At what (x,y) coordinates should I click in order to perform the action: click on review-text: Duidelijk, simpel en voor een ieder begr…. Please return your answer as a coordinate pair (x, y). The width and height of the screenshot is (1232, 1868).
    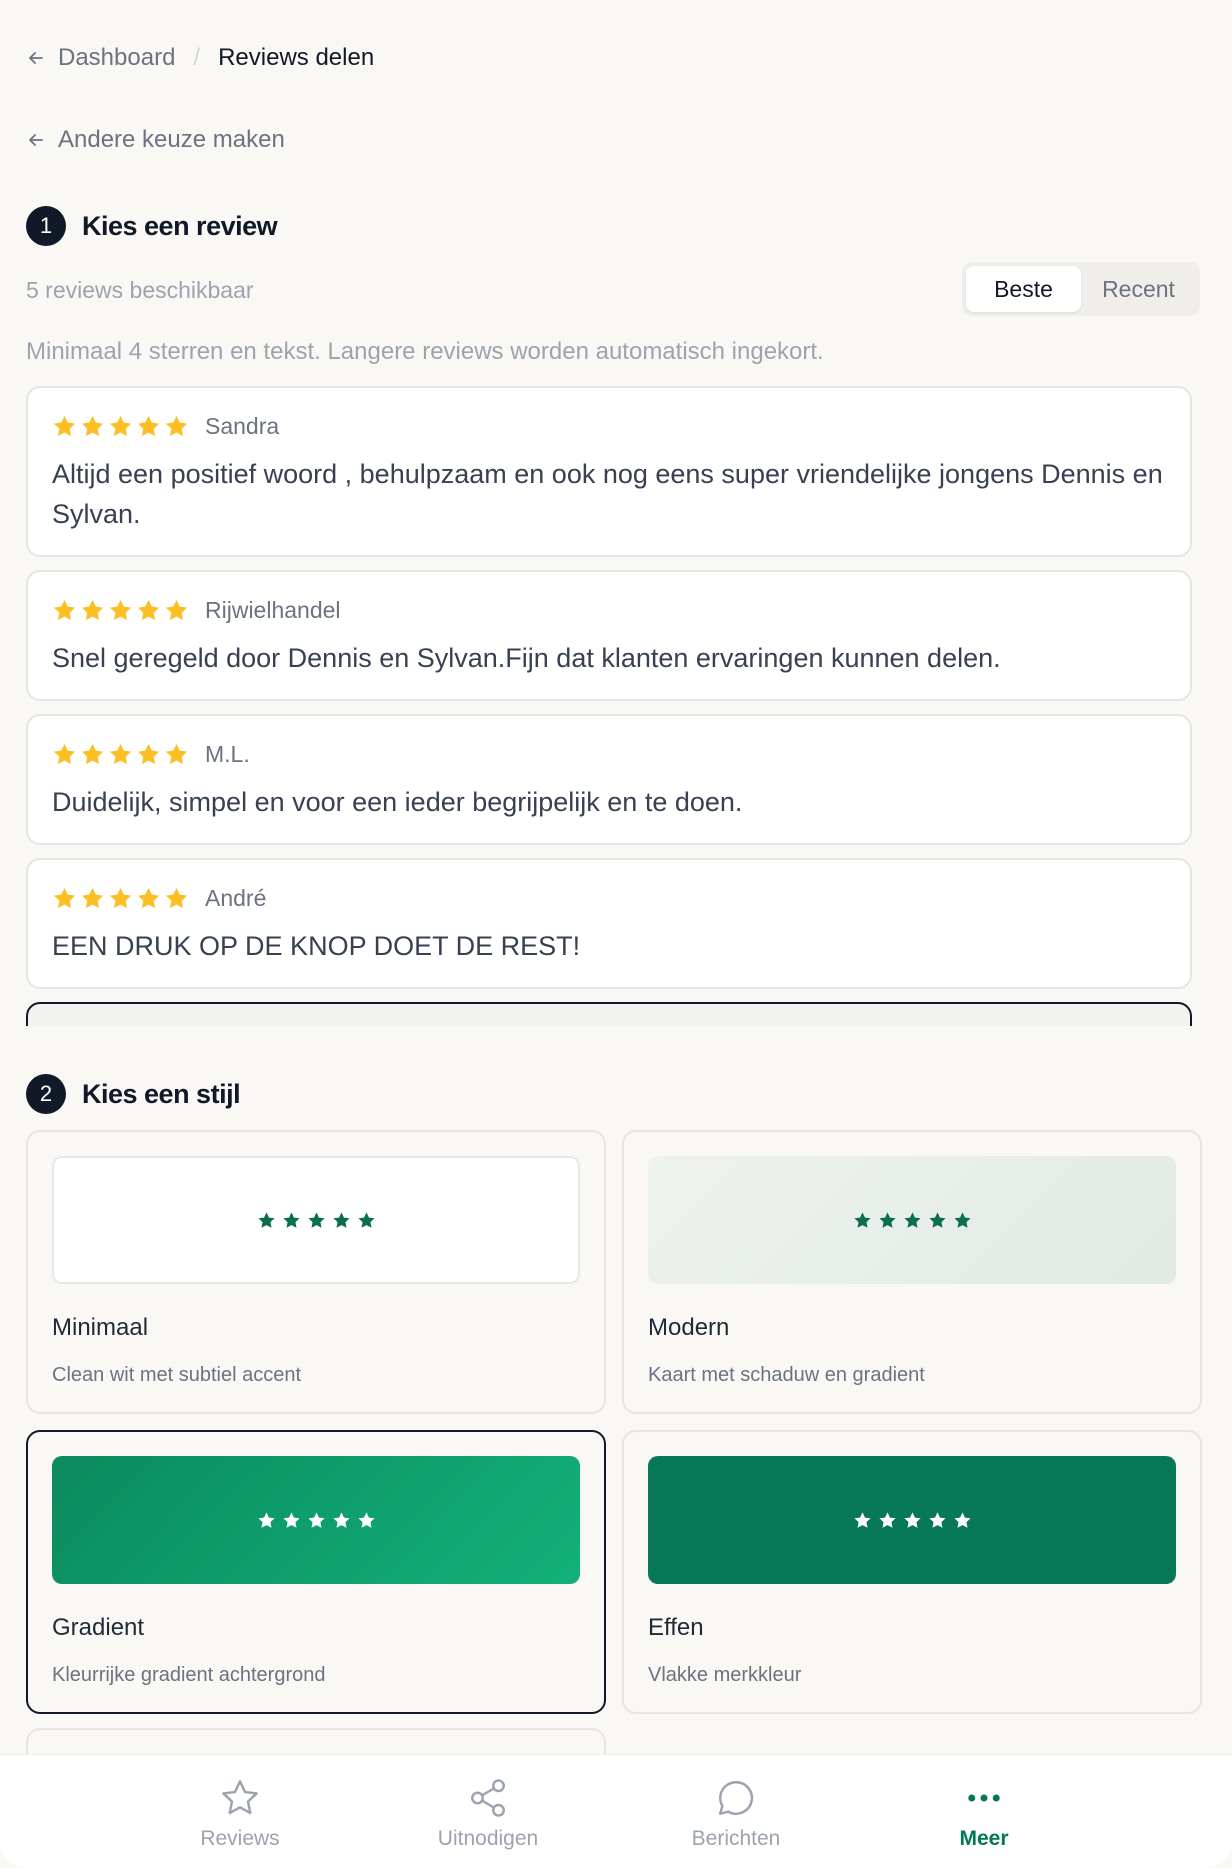
    Looking at the image, I should click on (397, 802).